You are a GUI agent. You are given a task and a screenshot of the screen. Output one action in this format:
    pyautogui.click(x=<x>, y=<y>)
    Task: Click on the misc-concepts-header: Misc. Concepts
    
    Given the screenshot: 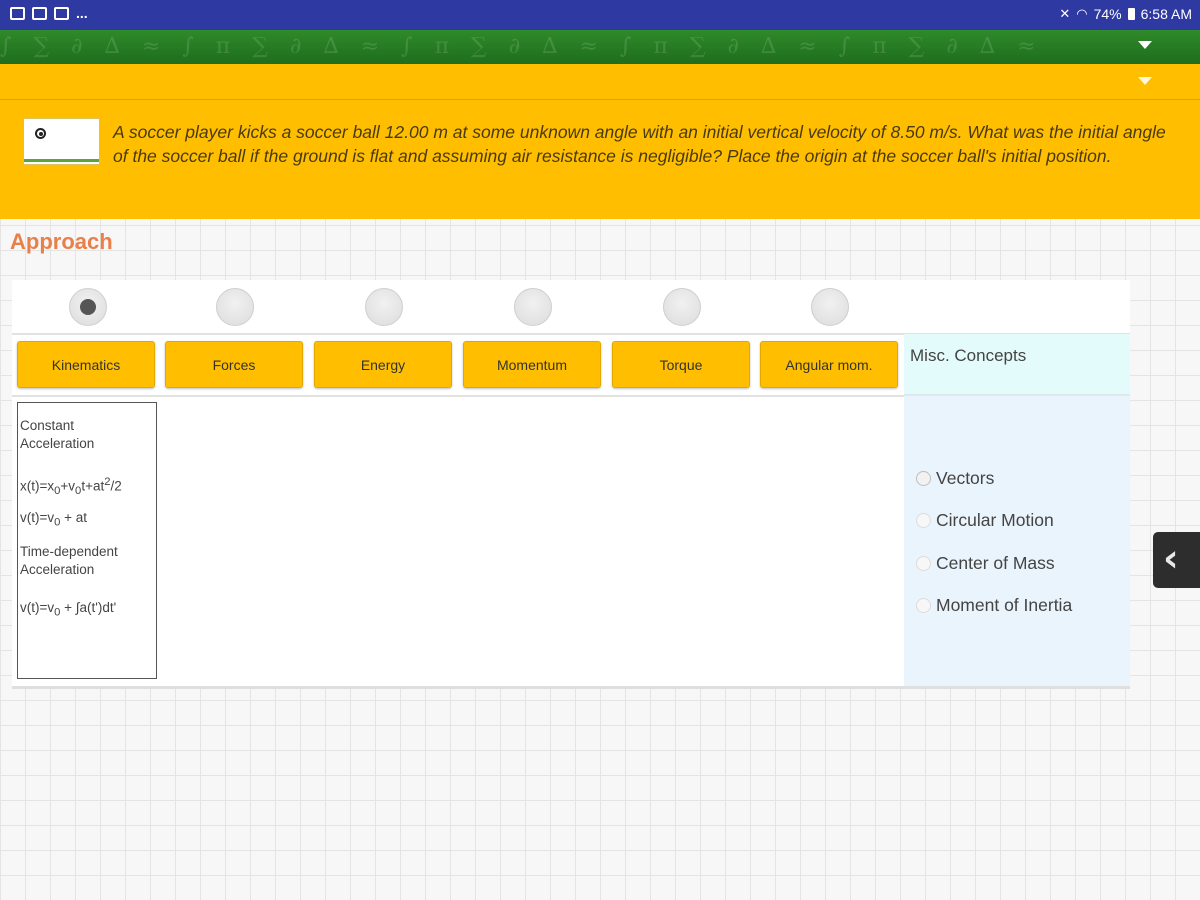 What is the action you would take?
    pyautogui.click(x=1017, y=365)
    